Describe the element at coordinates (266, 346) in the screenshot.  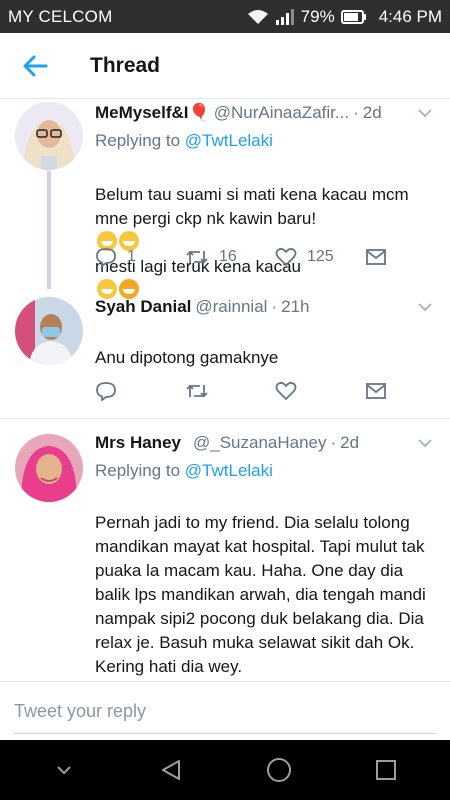
I see `tweet-text: Anu dipotong gamaknye` at that location.